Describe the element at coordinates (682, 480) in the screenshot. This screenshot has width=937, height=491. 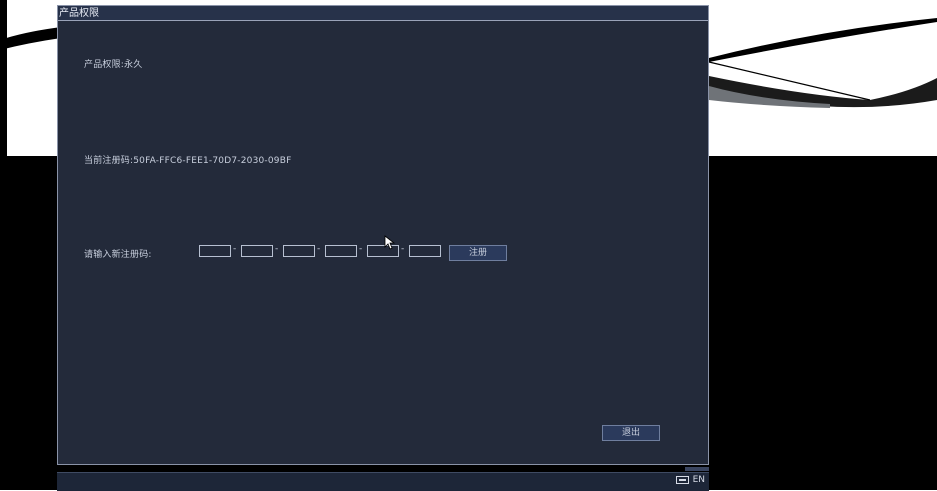
I see `keyboard-icon` at that location.